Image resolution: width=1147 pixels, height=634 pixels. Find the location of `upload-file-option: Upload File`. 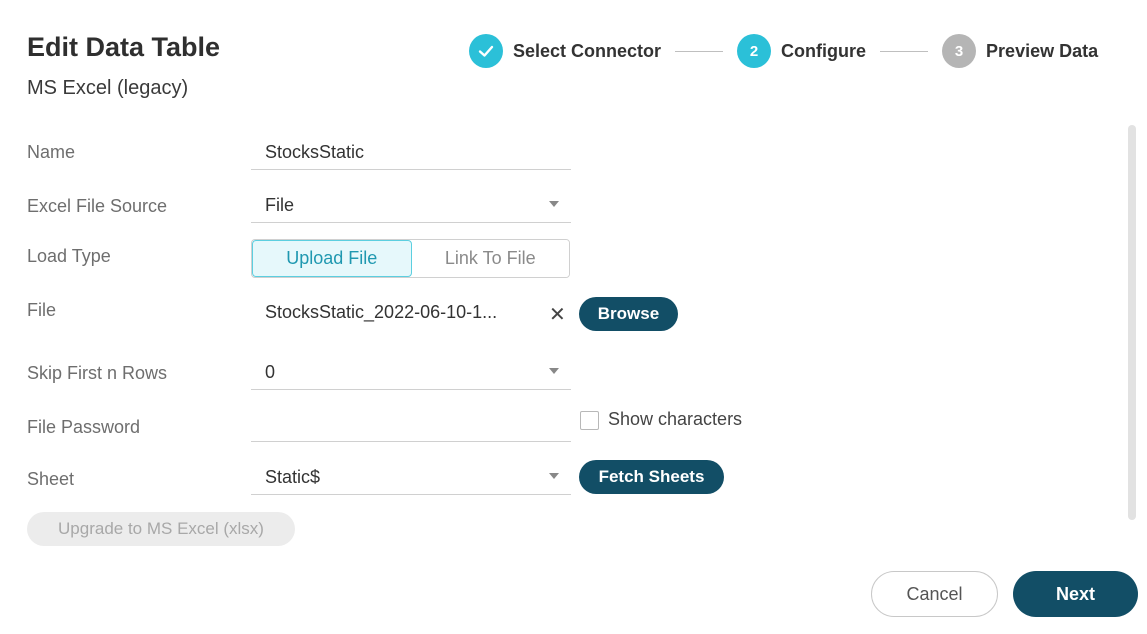

upload-file-option: Upload File is located at coordinates (332, 258).